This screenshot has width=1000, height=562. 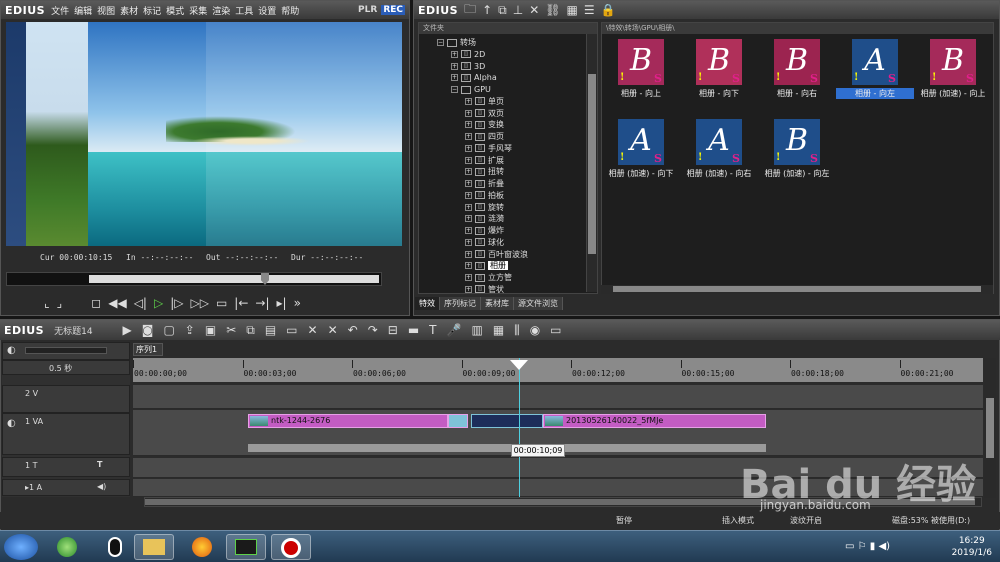 What do you see at coordinates (129, 10) in the screenshot?
I see `menu-item: 素材` at bounding box center [129, 10].